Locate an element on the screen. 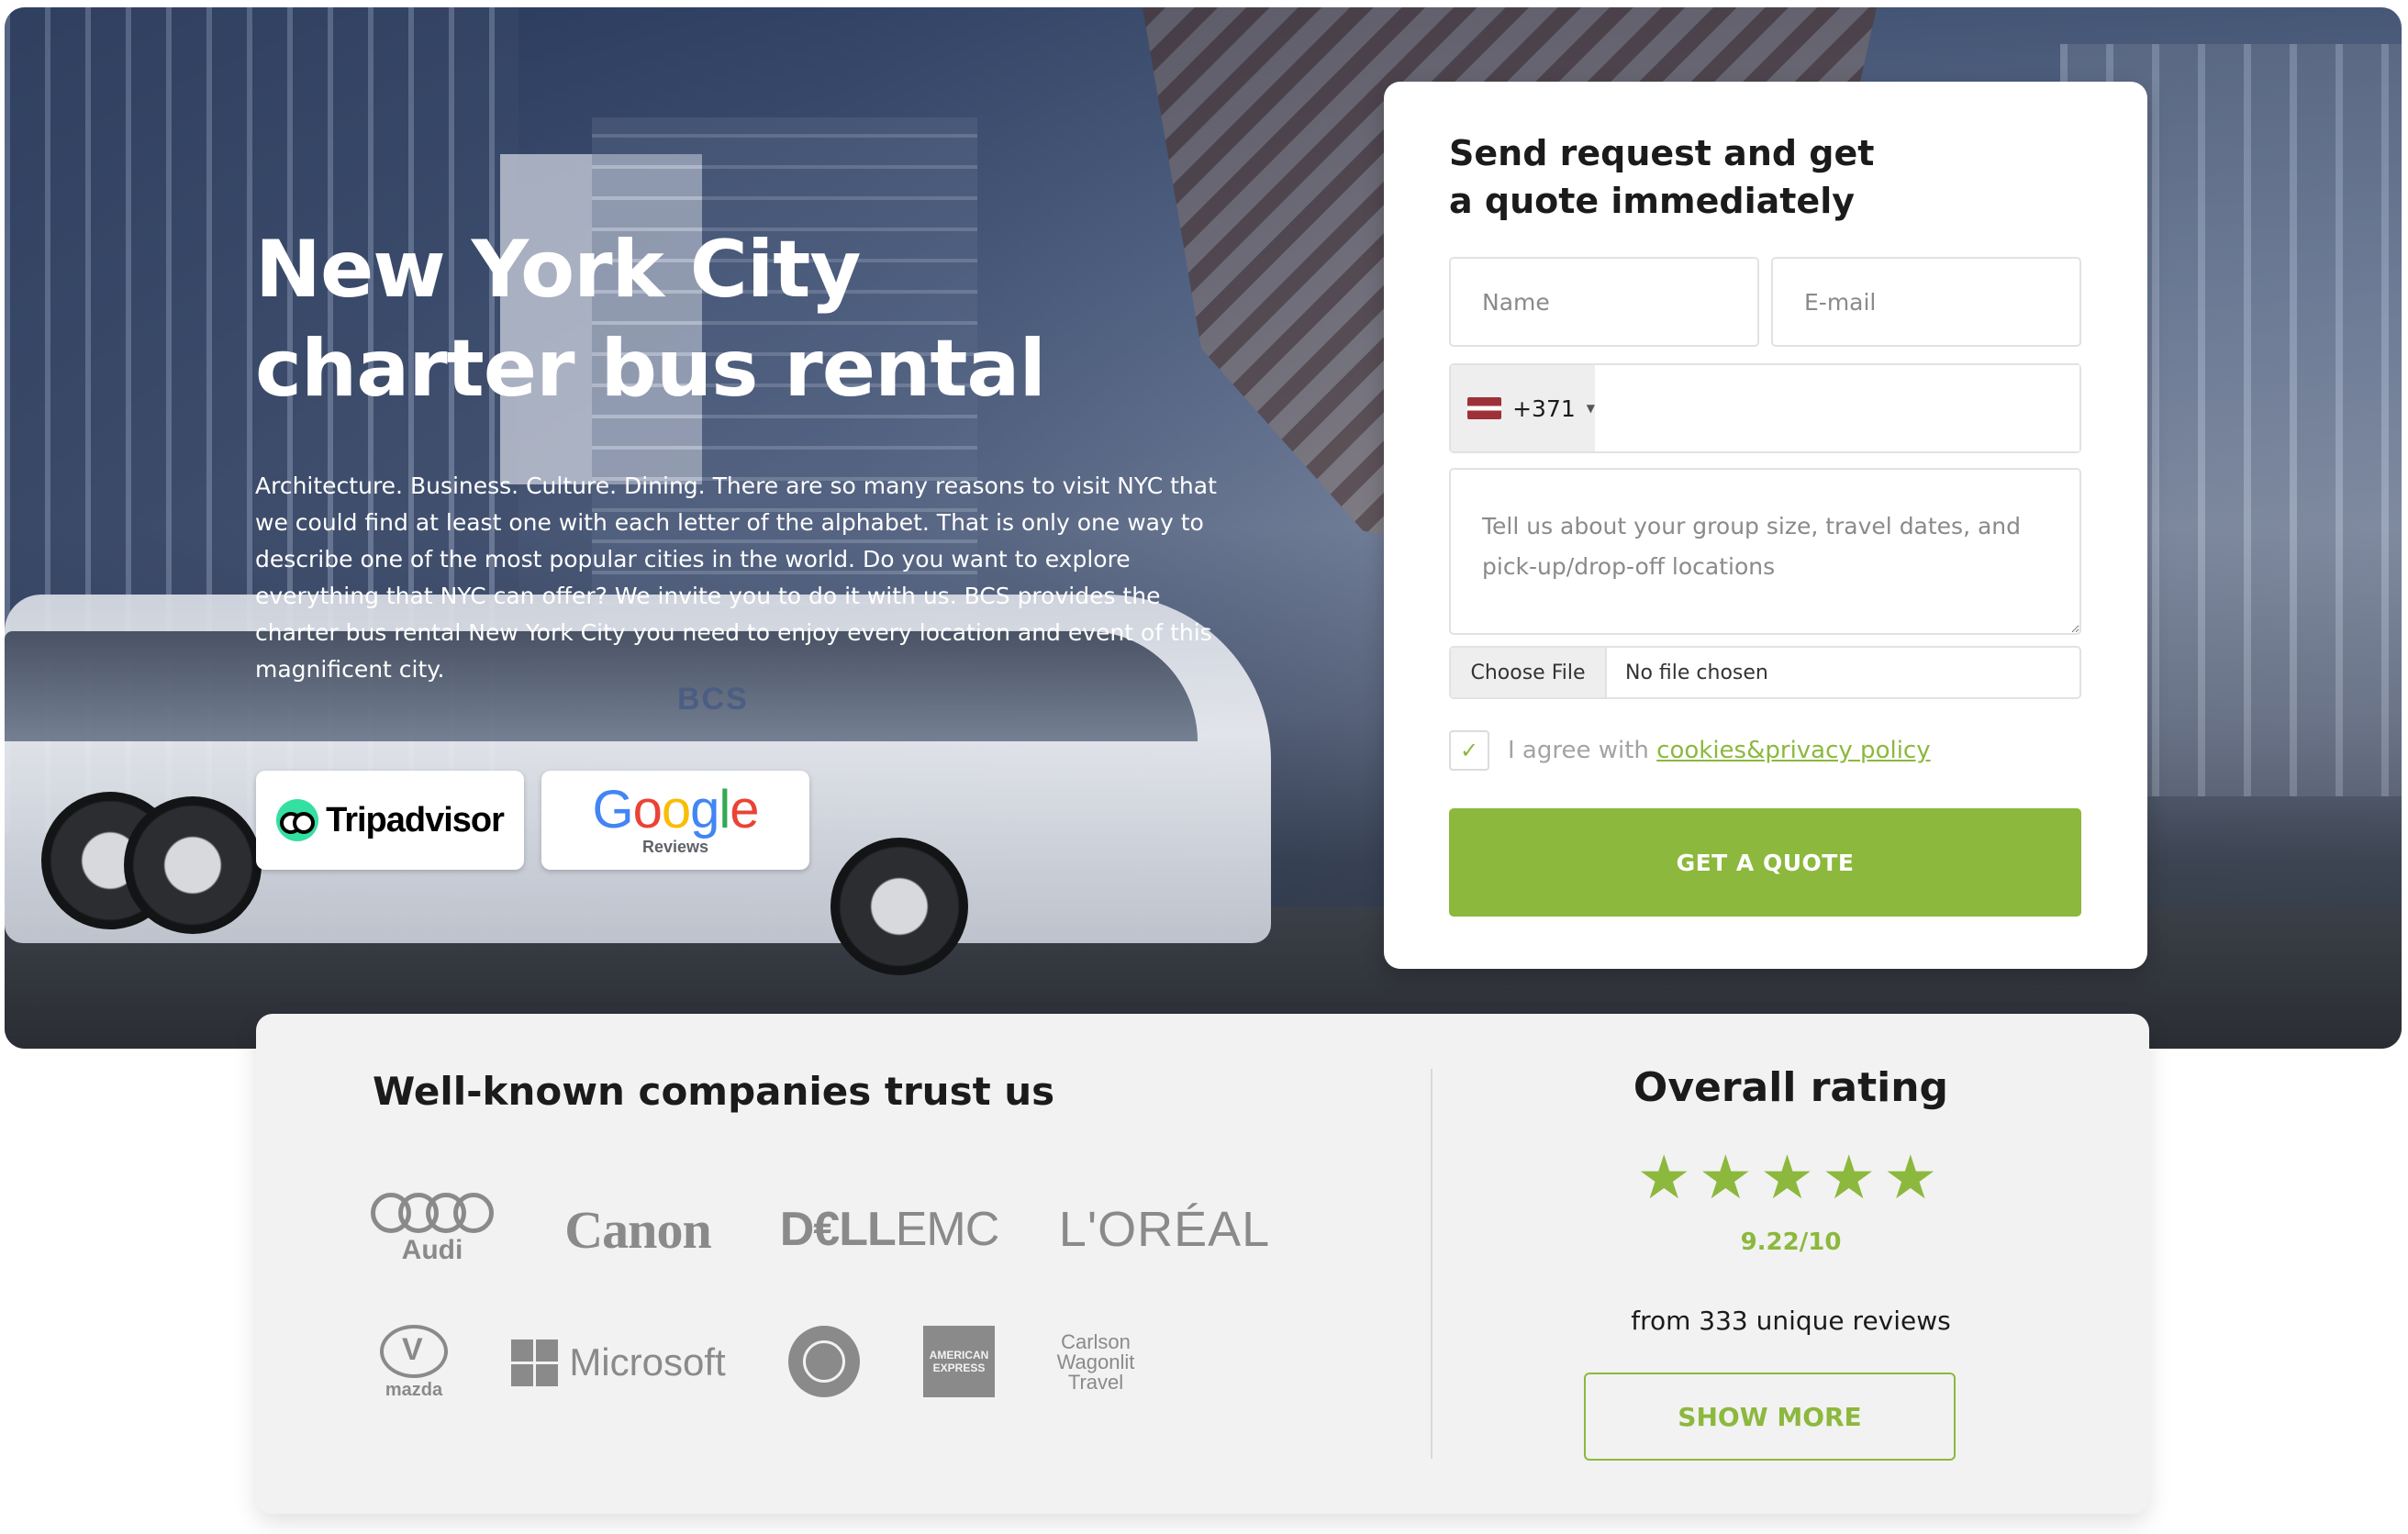 The width and height of the screenshot is (2408, 1534). country-code-select: +371 ▼ is located at coordinates (1523, 408).